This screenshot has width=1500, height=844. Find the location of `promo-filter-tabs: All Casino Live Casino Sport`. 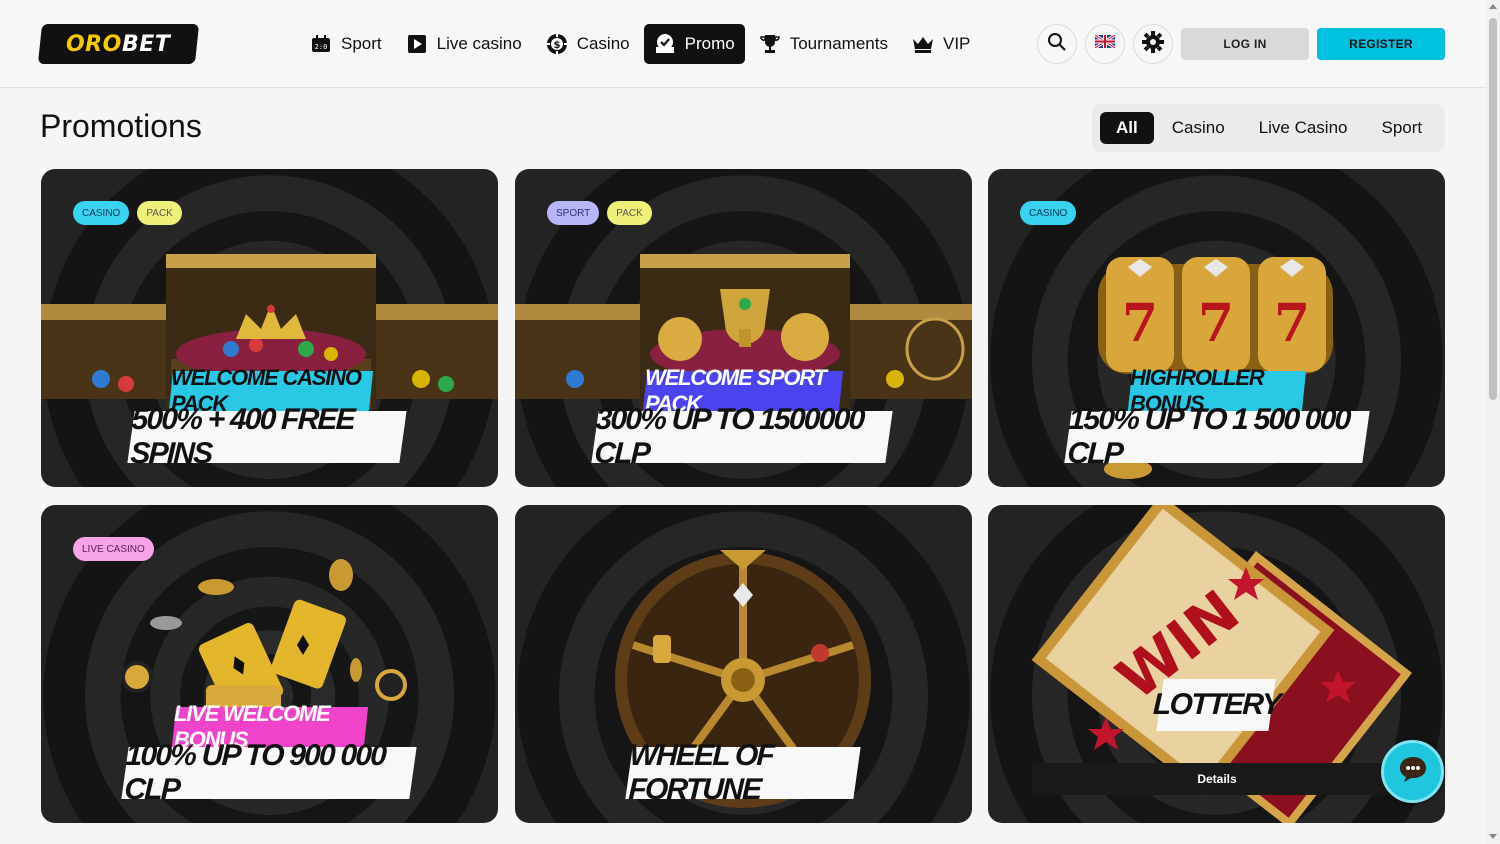

promo-filter-tabs: All Casino Live Casino Sport is located at coordinates (1268, 128).